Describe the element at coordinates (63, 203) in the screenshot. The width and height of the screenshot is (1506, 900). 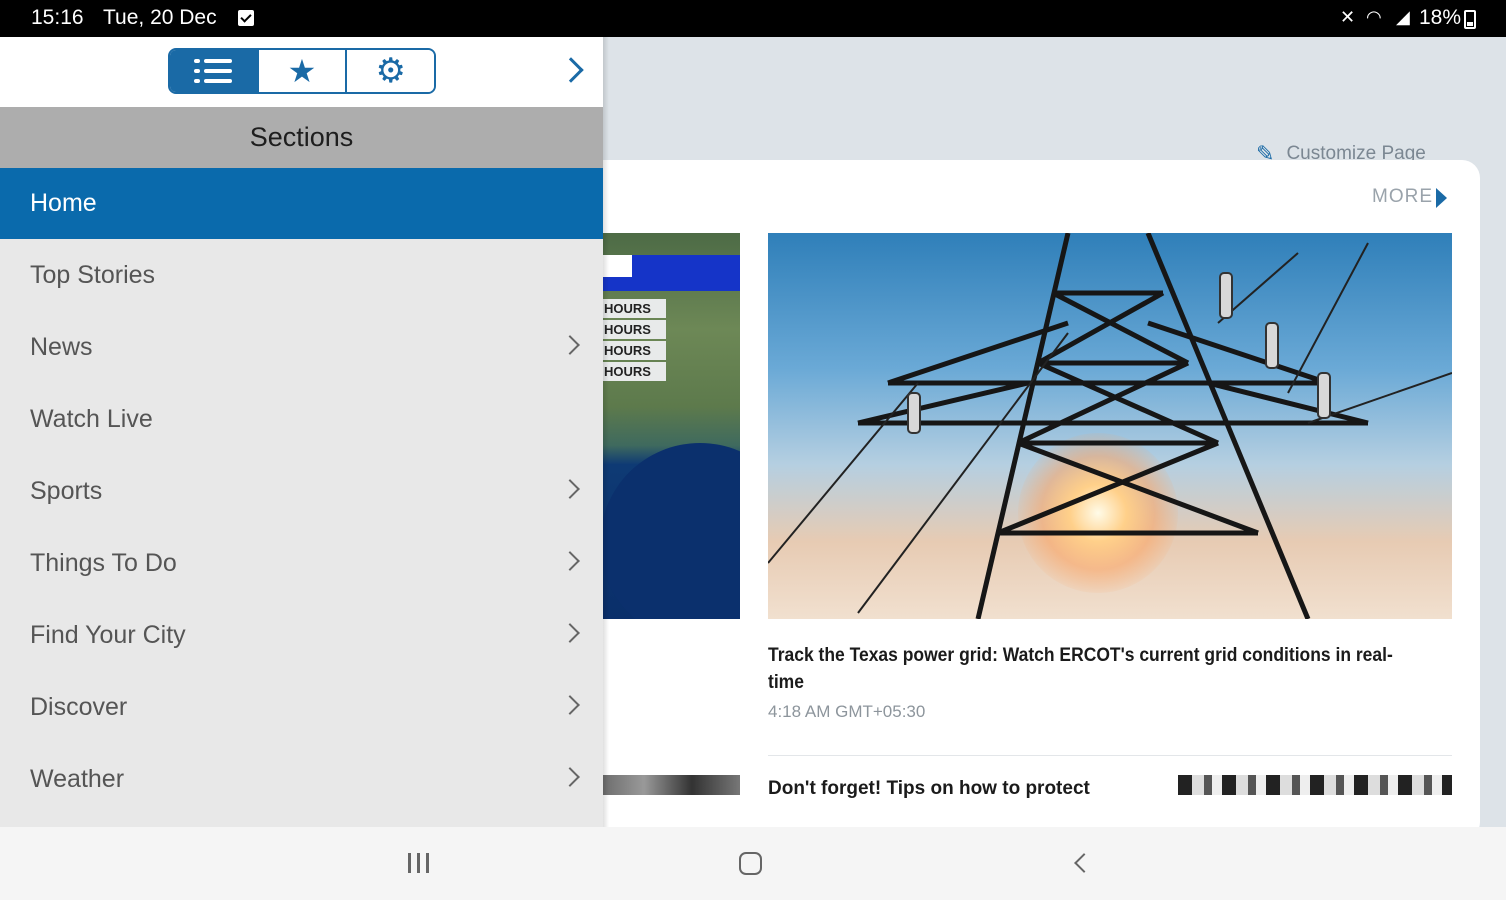
I see `sidebar-item-label: Home` at that location.